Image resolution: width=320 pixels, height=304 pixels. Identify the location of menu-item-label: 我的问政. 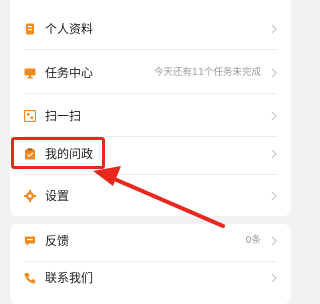
(69, 154).